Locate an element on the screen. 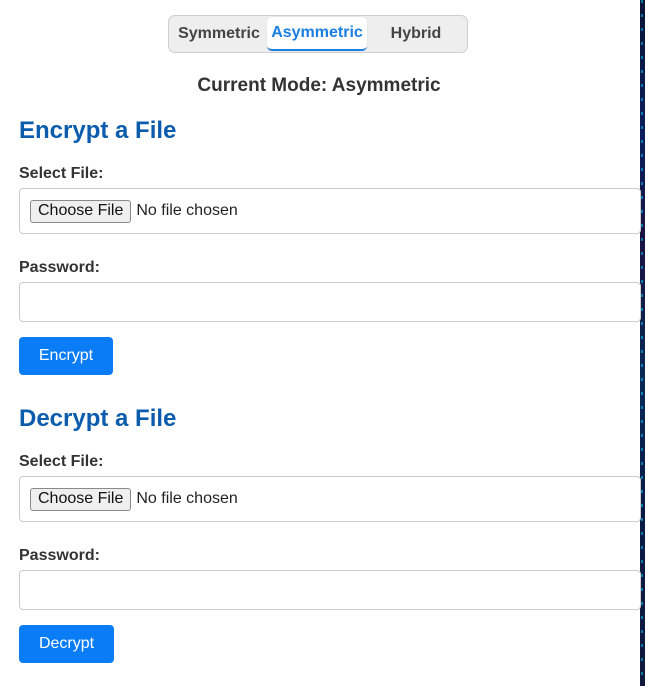 Image resolution: width=645 pixels, height=686 pixels. decrypt-password-label: Password: is located at coordinates (59, 555).